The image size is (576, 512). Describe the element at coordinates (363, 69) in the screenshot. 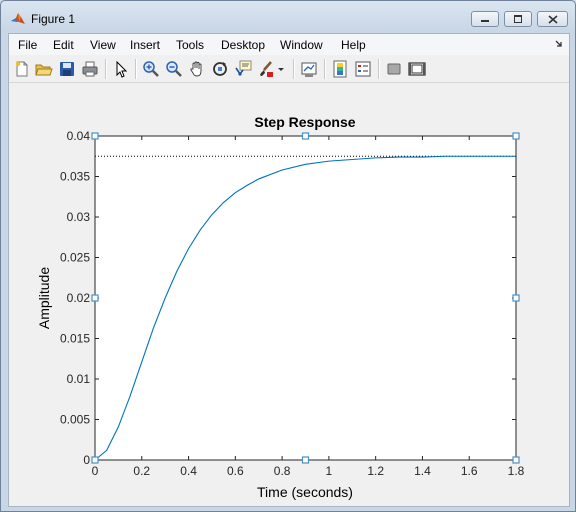

I see `insert-legend-icon` at that location.